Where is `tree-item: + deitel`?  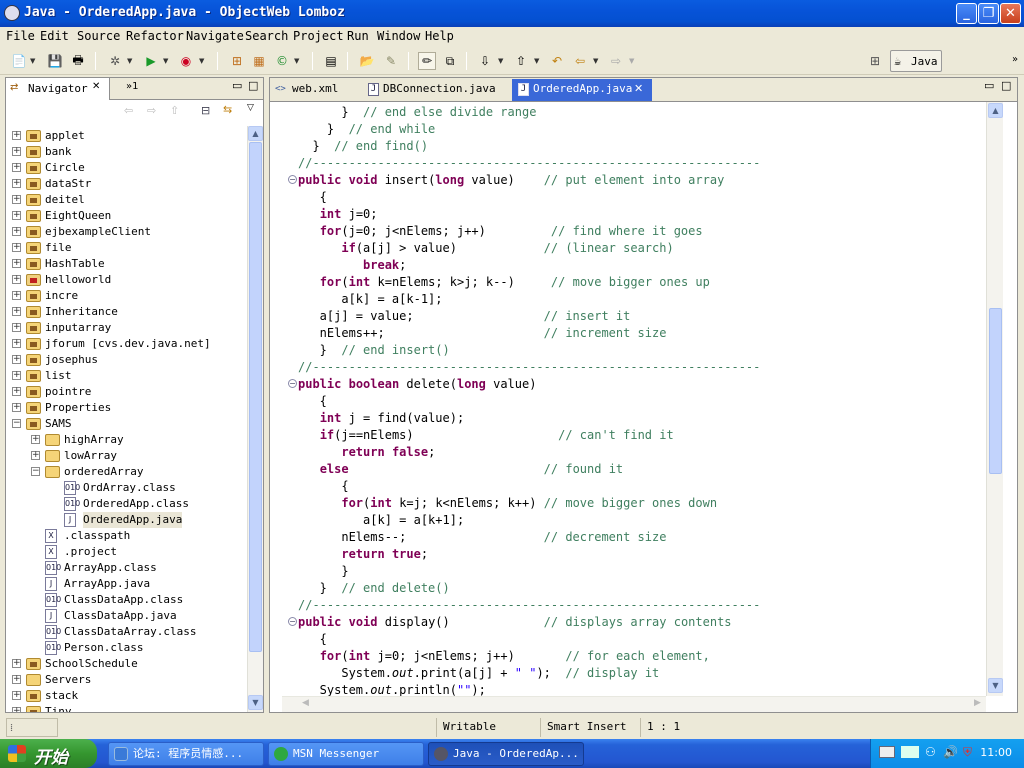
tree-item: + deitel is located at coordinates (126, 200).